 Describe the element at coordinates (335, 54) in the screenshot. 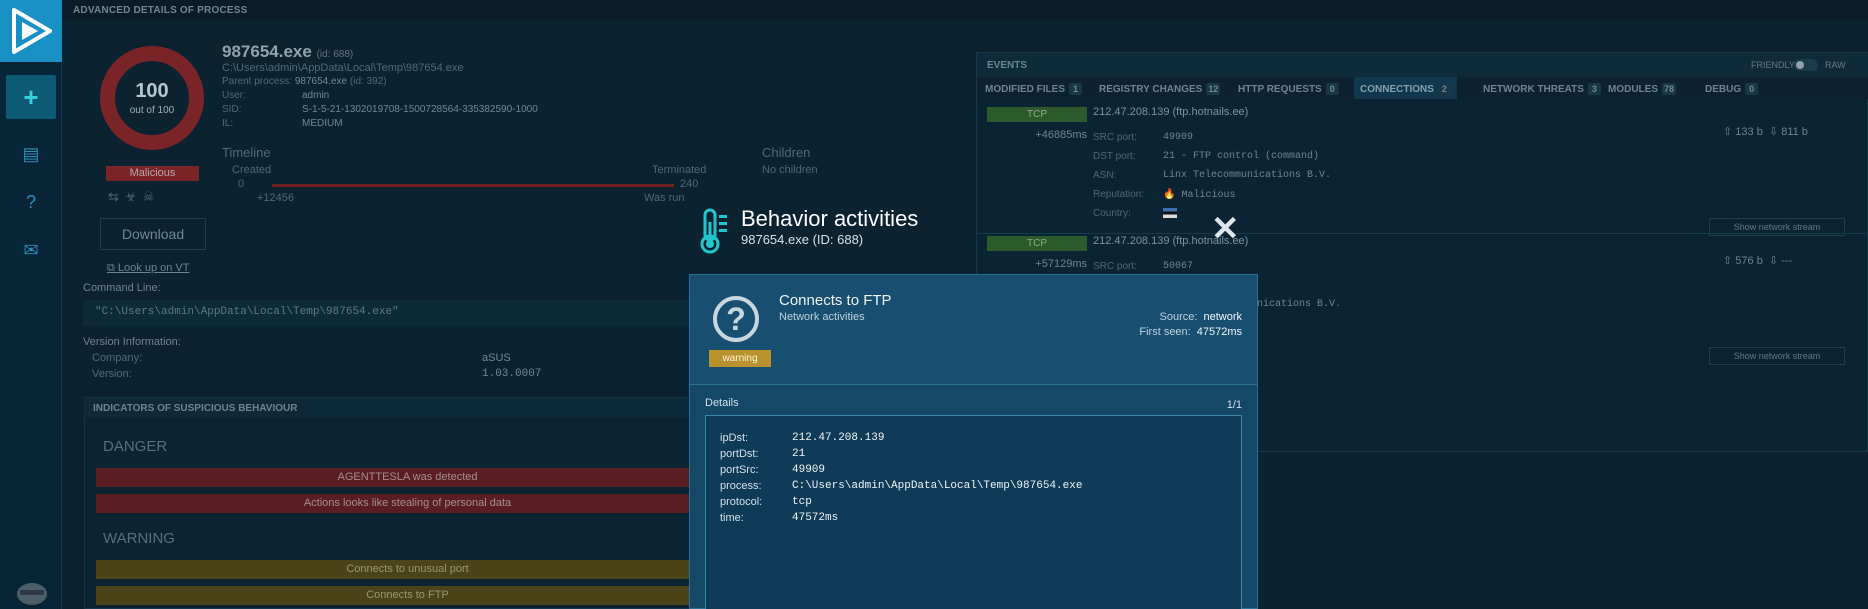

I see `process-id: (id: 688)` at that location.